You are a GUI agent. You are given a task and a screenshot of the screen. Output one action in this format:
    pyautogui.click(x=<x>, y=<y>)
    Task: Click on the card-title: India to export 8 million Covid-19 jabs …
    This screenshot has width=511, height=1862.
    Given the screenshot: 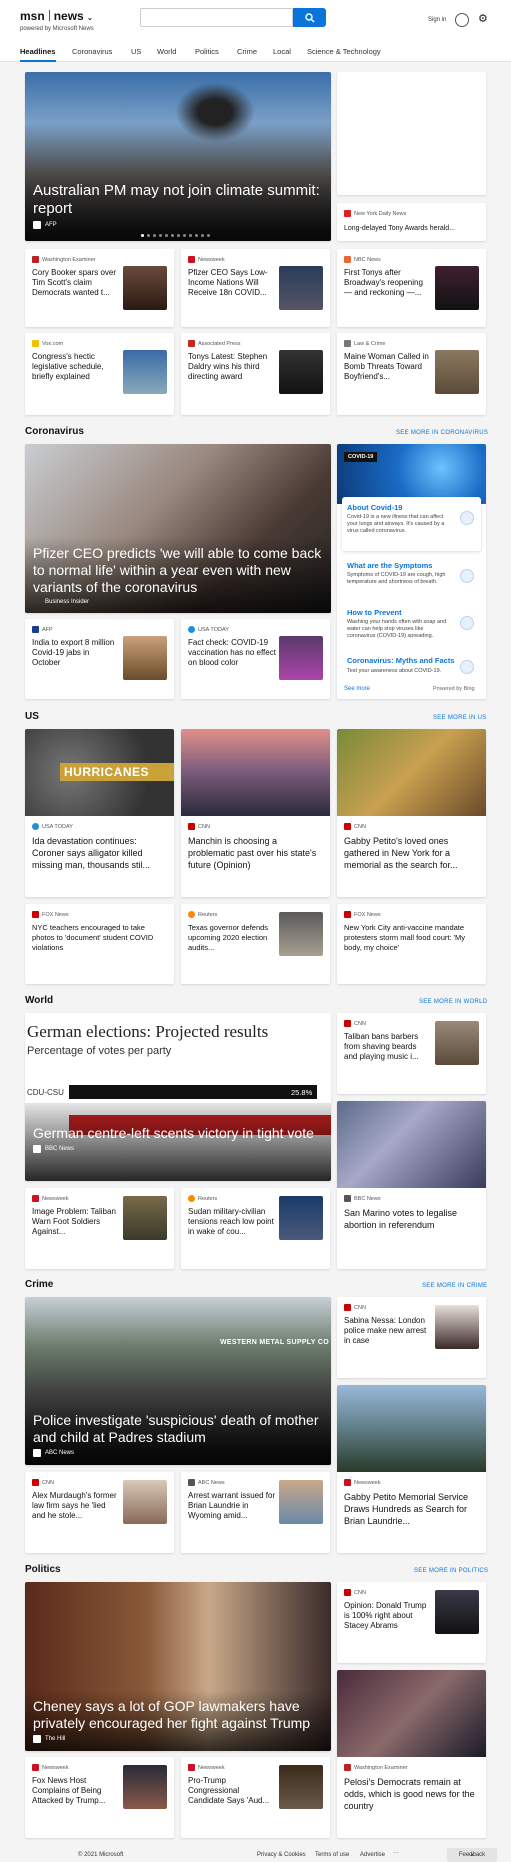 What is the action you would take?
    pyautogui.click(x=73, y=652)
    